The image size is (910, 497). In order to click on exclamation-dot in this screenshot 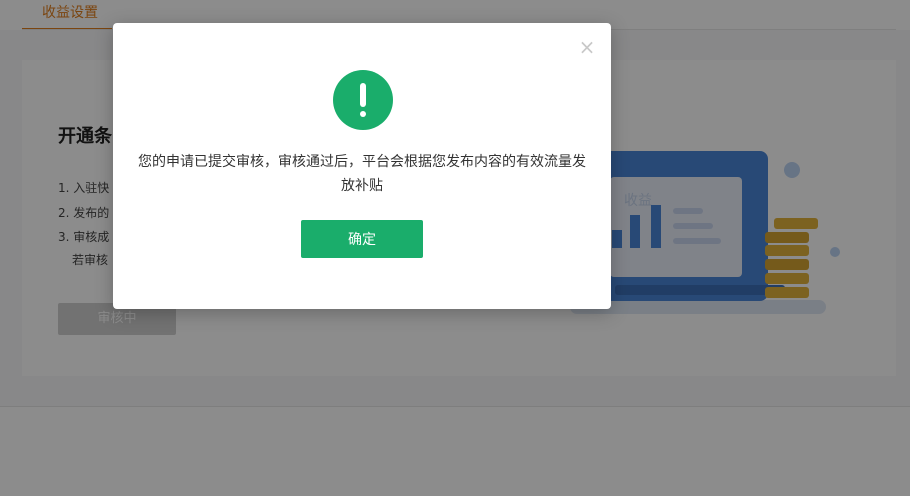, I will do `click(363, 114)`.